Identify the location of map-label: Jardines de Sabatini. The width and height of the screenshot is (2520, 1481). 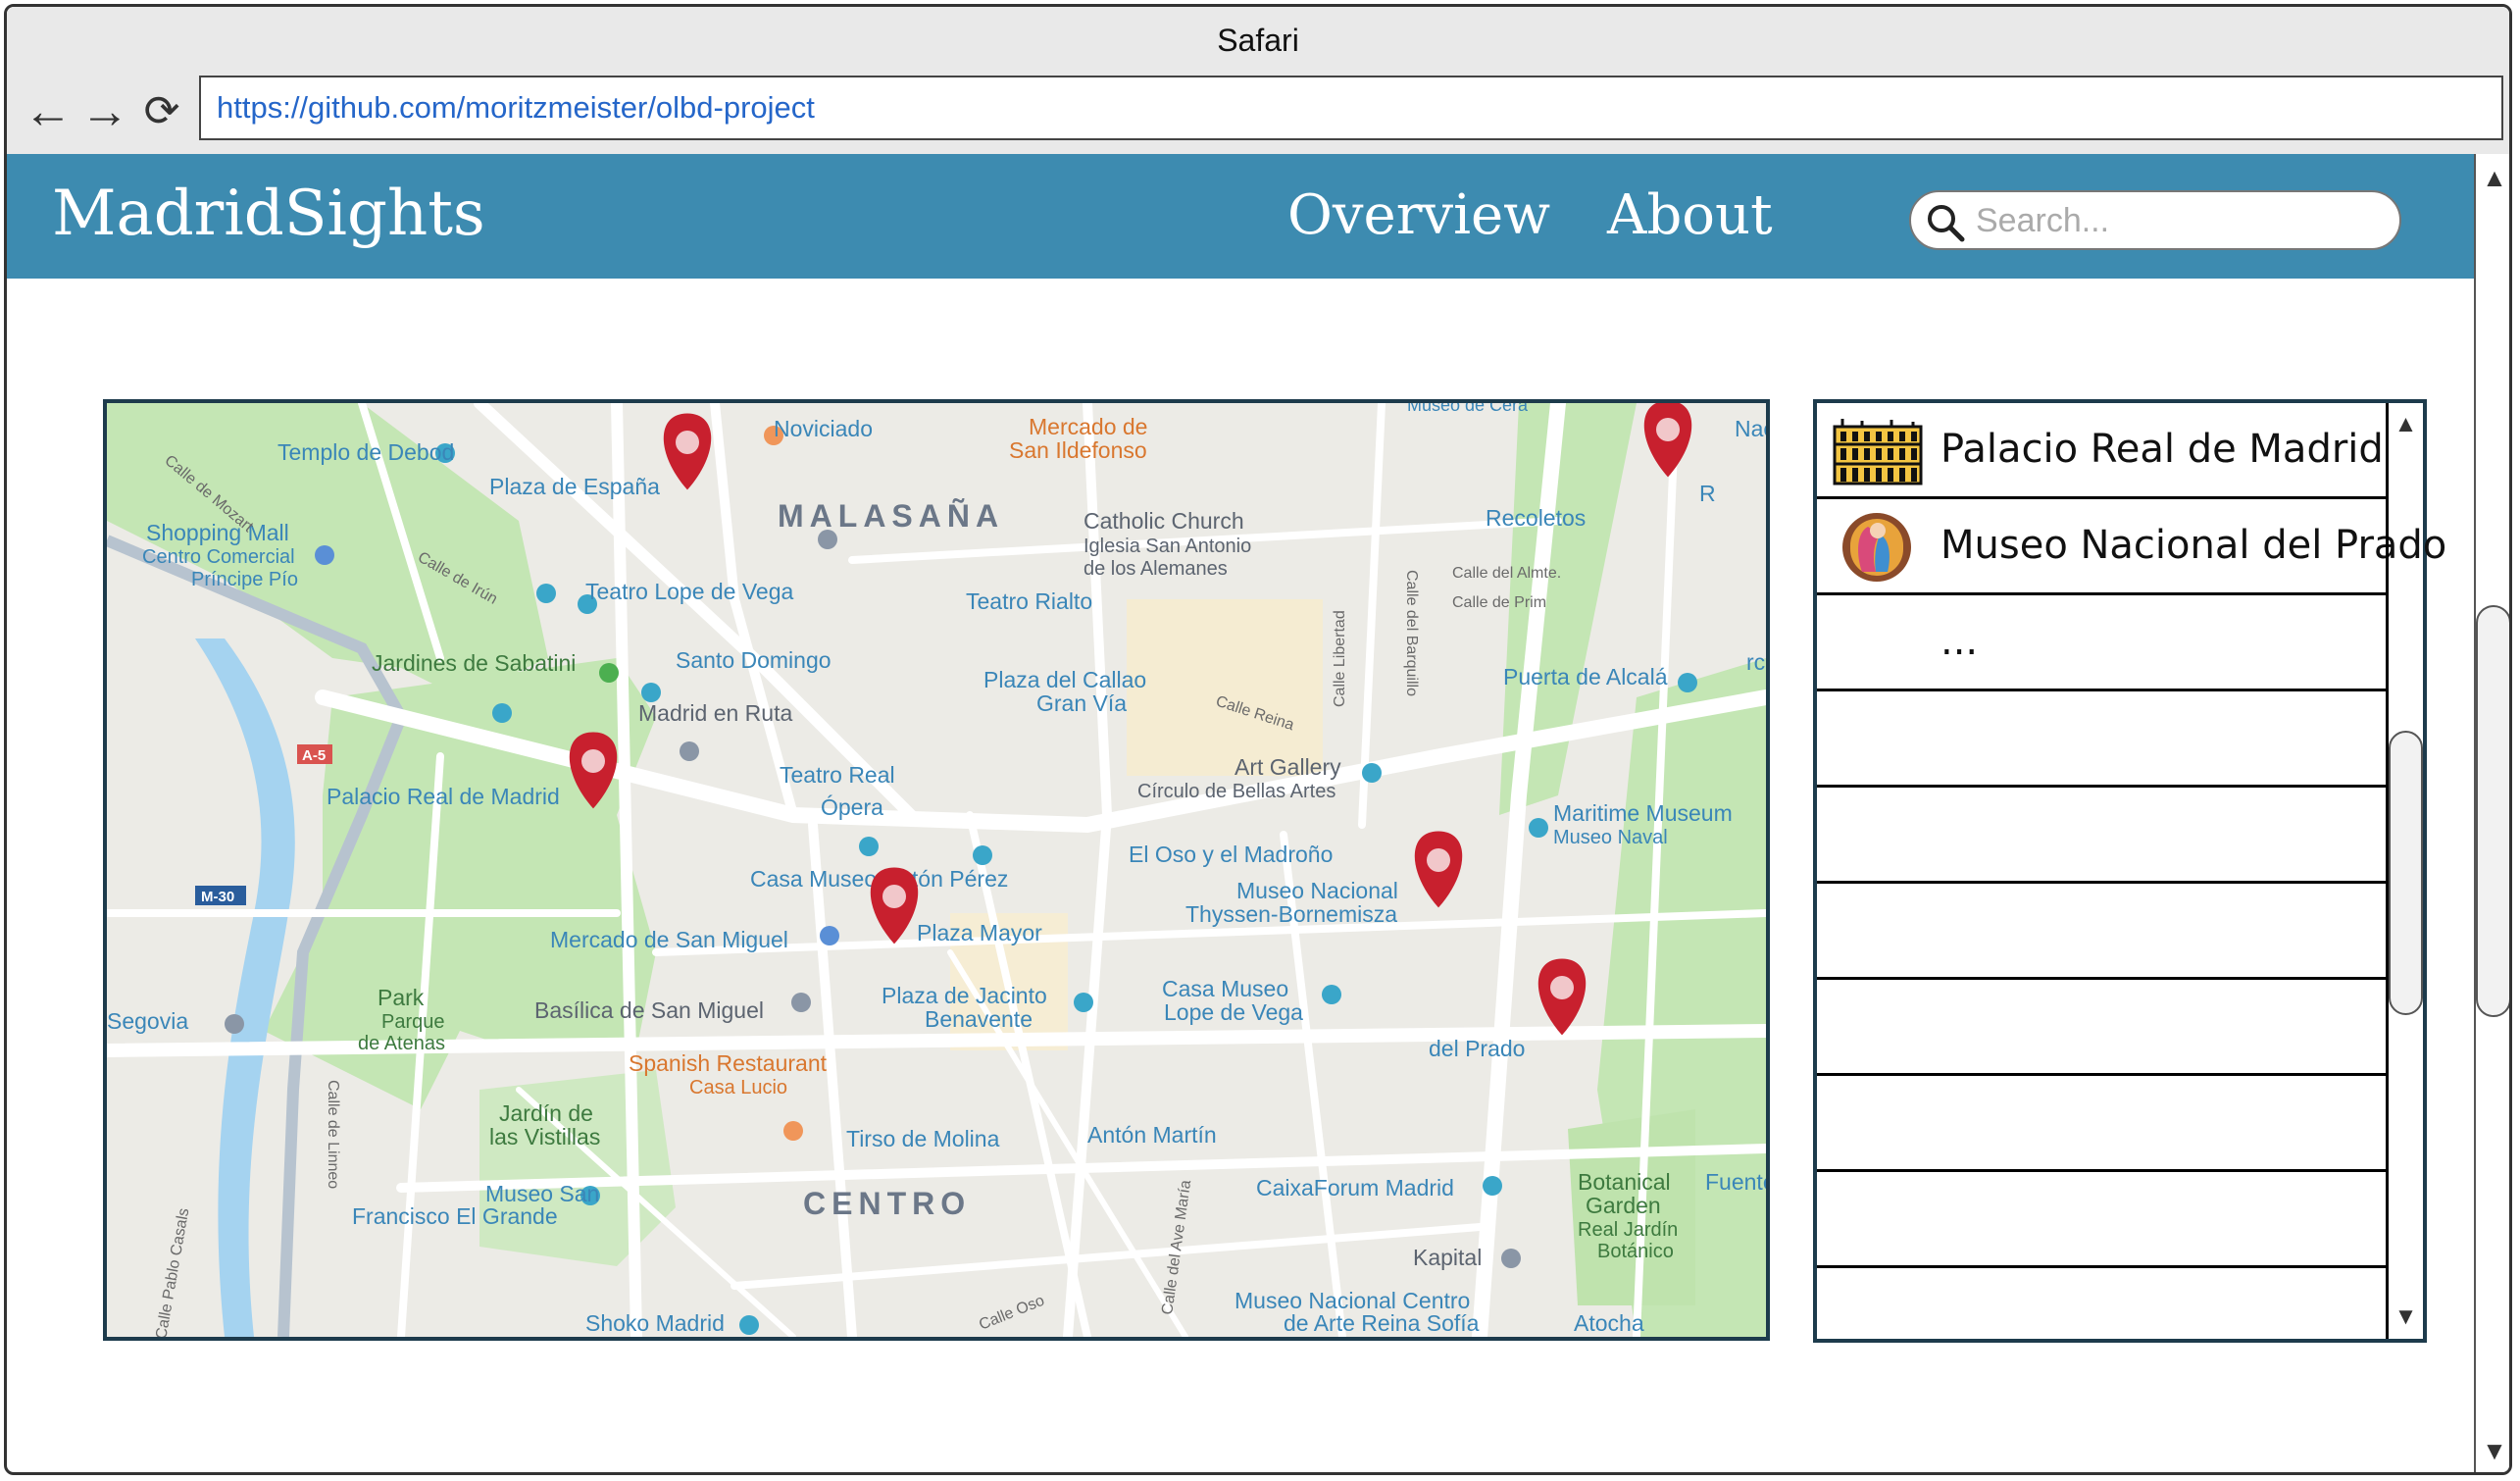
(474, 663).